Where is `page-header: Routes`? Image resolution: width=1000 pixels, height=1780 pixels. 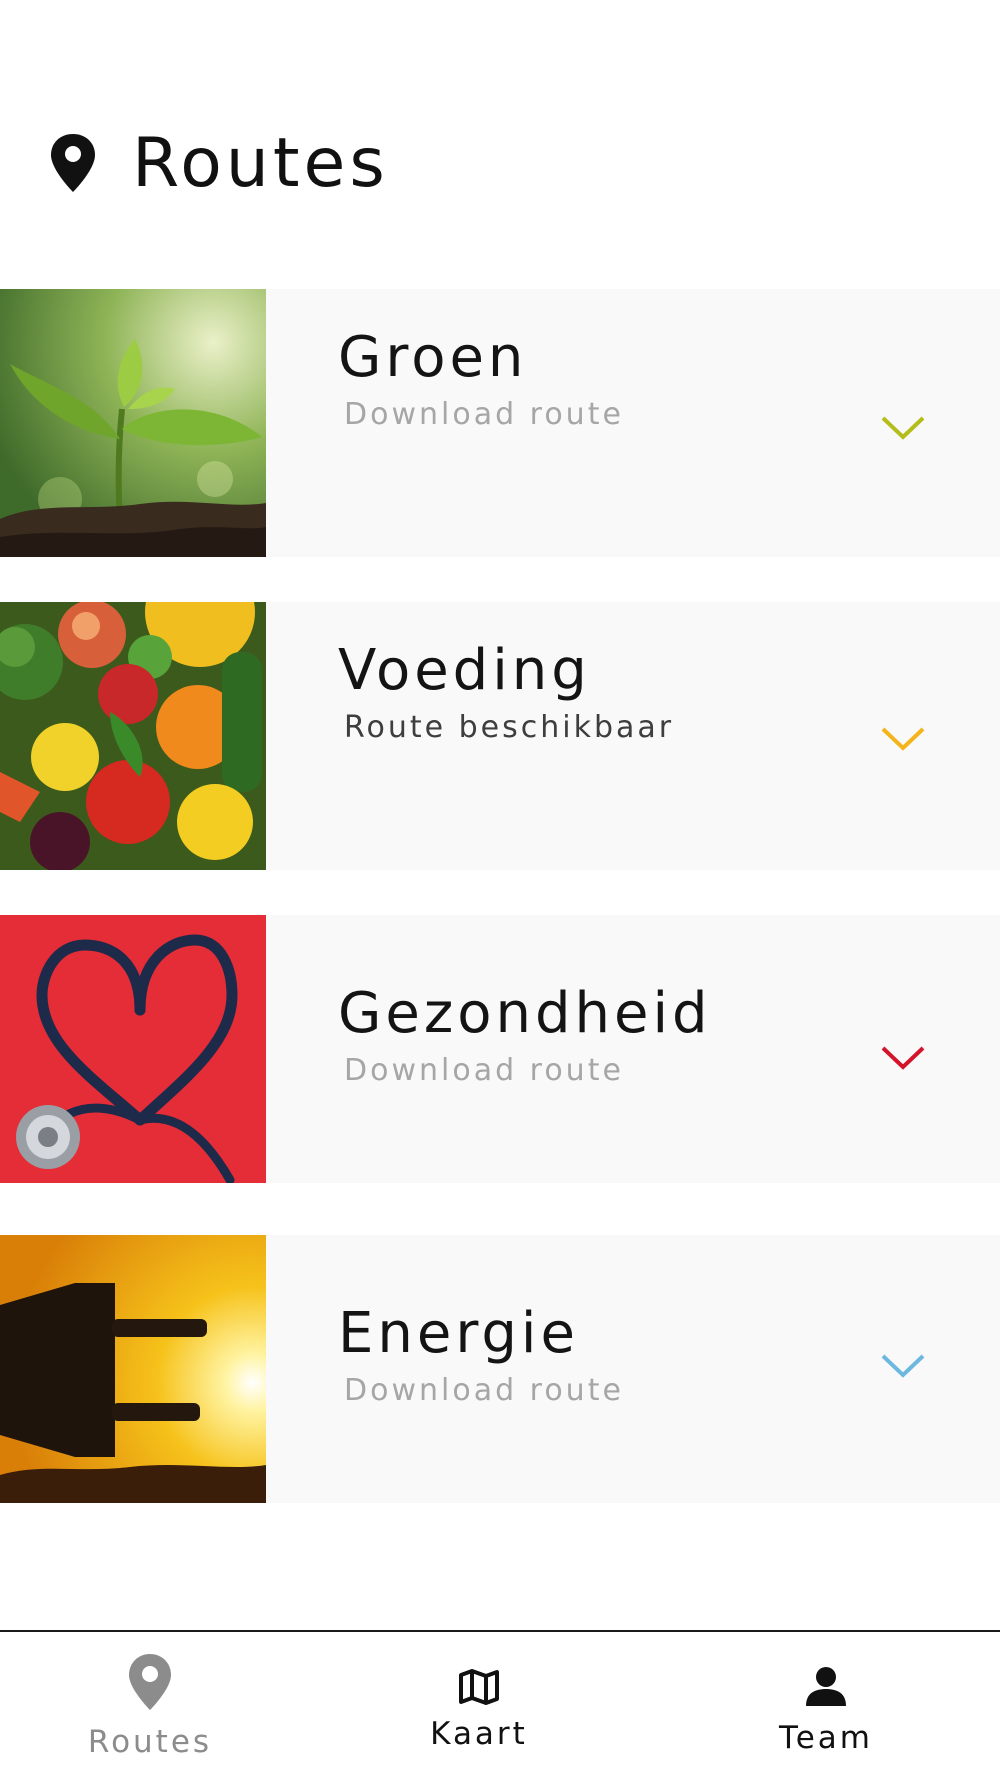
page-header: Routes is located at coordinates (218, 163).